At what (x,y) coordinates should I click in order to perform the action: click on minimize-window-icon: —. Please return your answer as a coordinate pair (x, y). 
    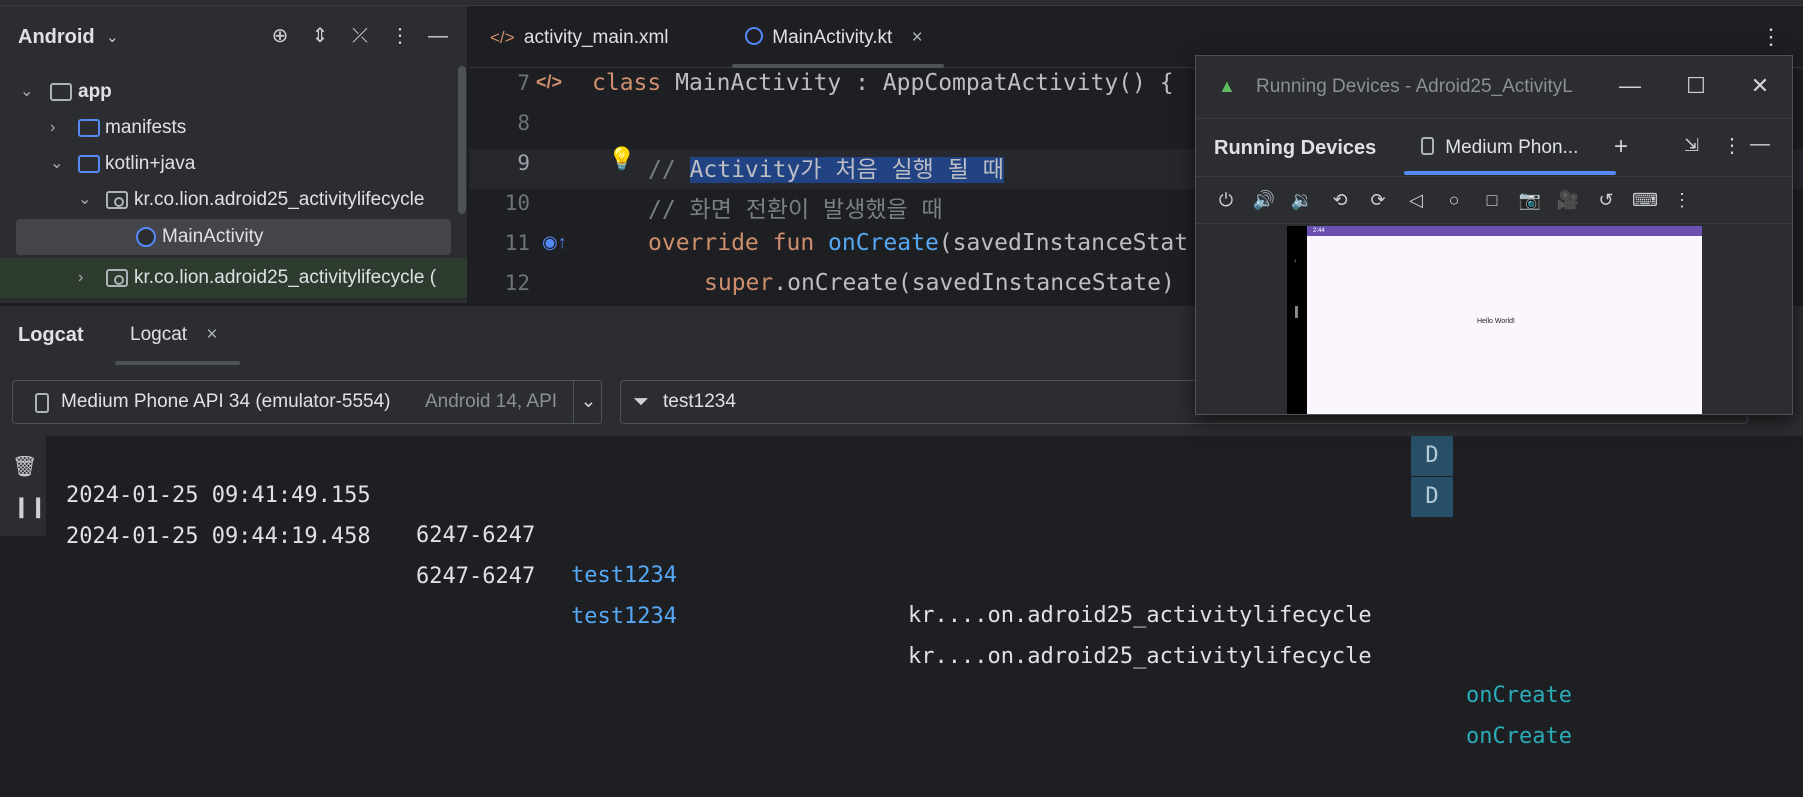
    Looking at the image, I should click on (1630, 86).